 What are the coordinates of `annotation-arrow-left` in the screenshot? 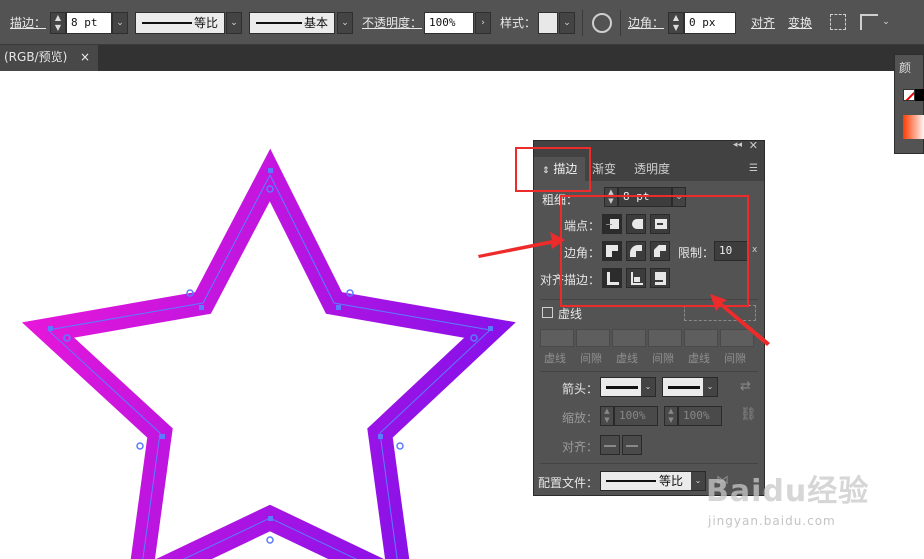 It's located at (521, 245).